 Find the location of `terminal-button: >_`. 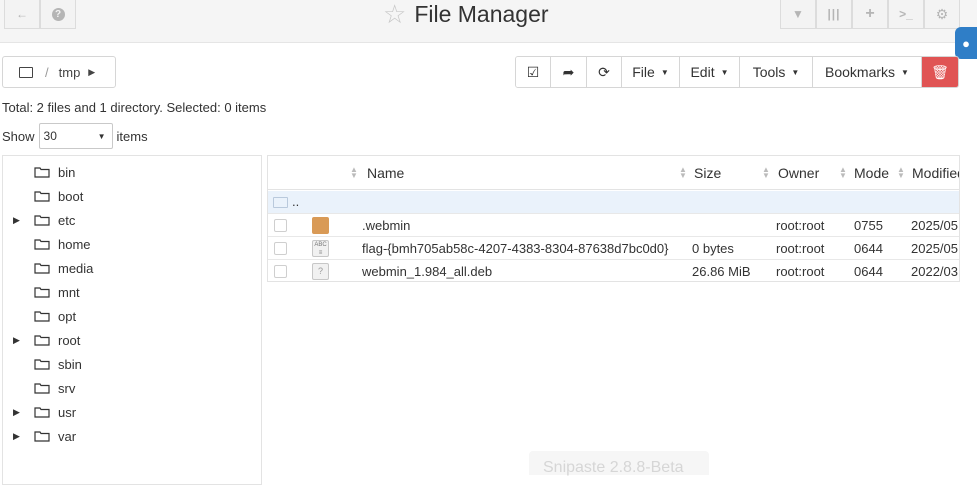

terminal-button: >_ is located at coordinates (906, 14).